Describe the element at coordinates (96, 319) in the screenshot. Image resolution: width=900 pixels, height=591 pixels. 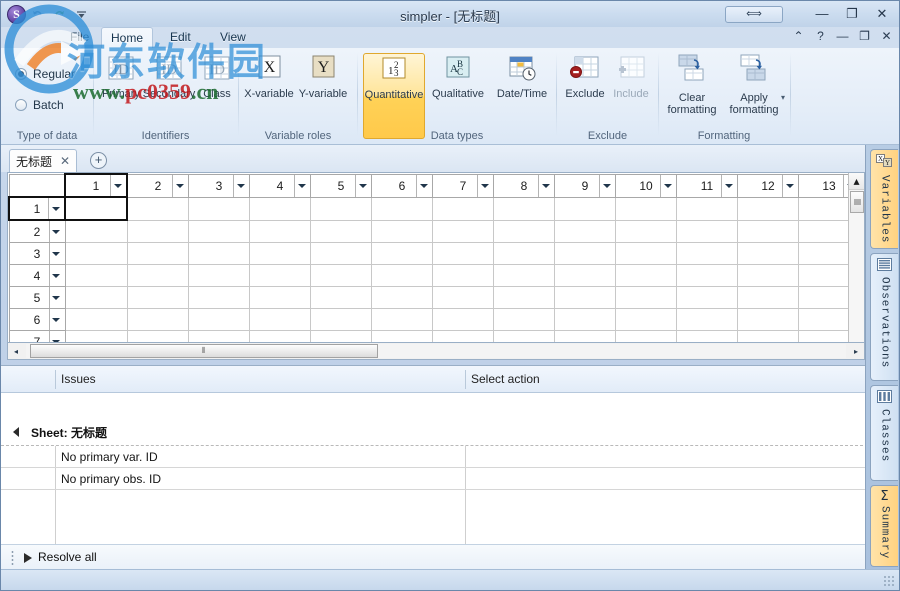
I see `grid-cell-r6c1` at that location.